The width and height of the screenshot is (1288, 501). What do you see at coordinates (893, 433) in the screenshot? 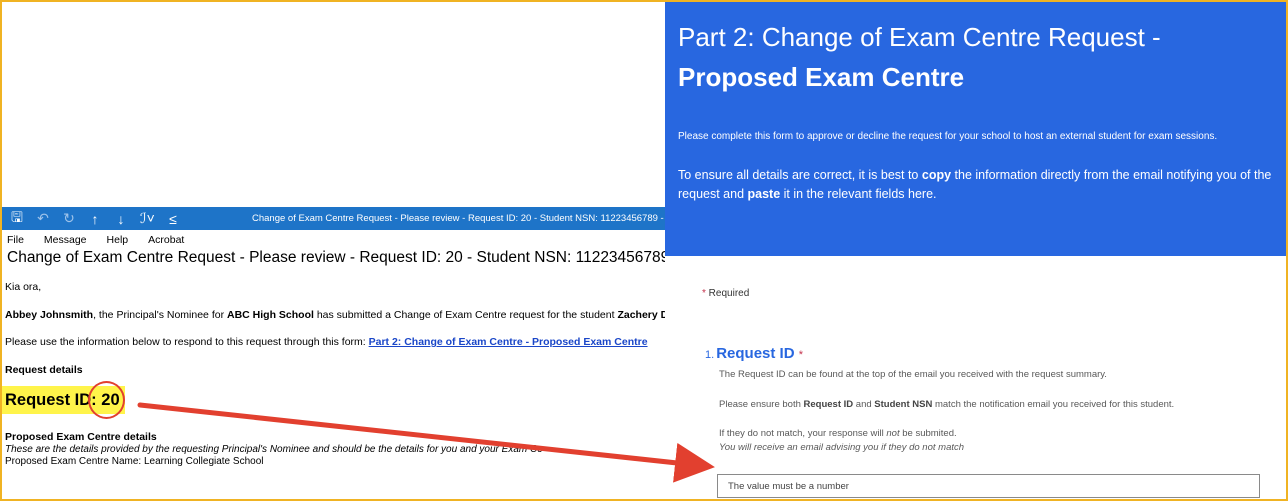
I see `help3-not: not` at bounding box center [893, 433].